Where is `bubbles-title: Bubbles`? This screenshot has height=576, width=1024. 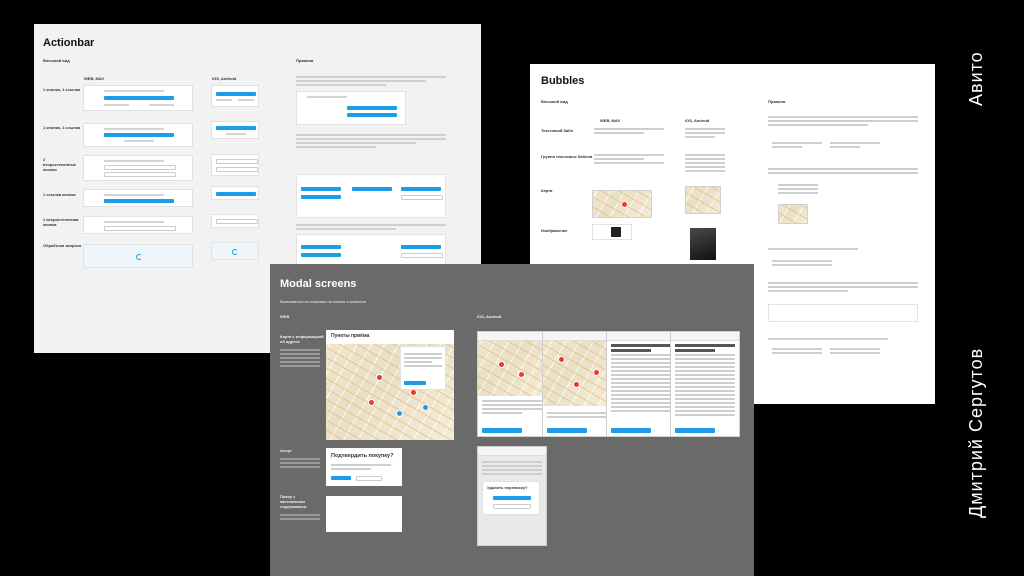
bubbles-title: Bubbles is located at coordinates (563, 81).